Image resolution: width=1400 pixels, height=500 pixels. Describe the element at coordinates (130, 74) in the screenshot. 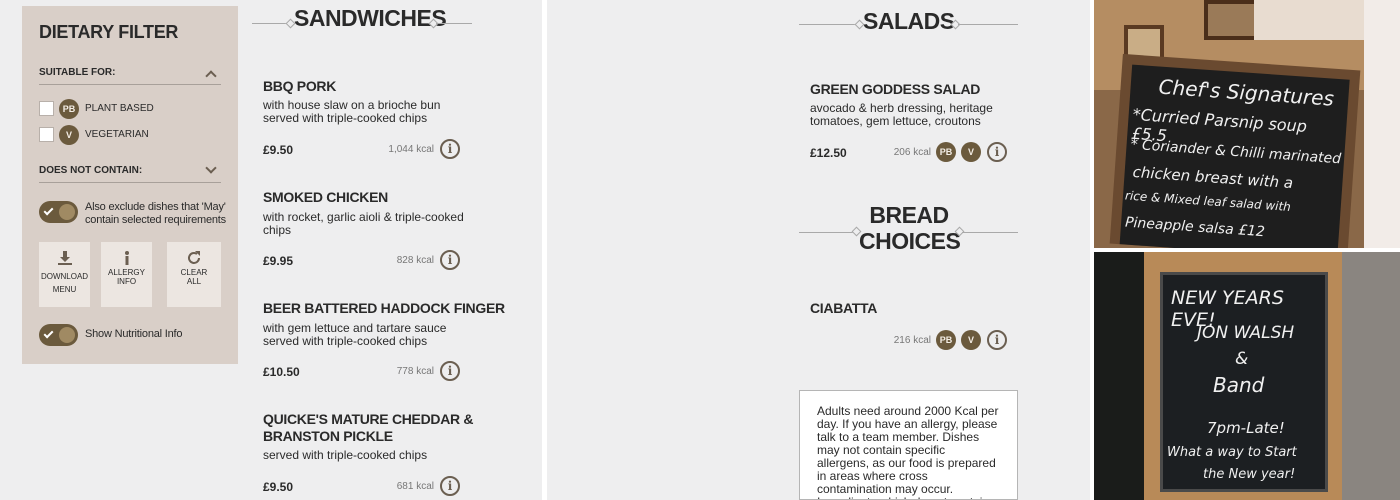

I see `suitable-for-section-header: SUITABLE FOR:` at that location.